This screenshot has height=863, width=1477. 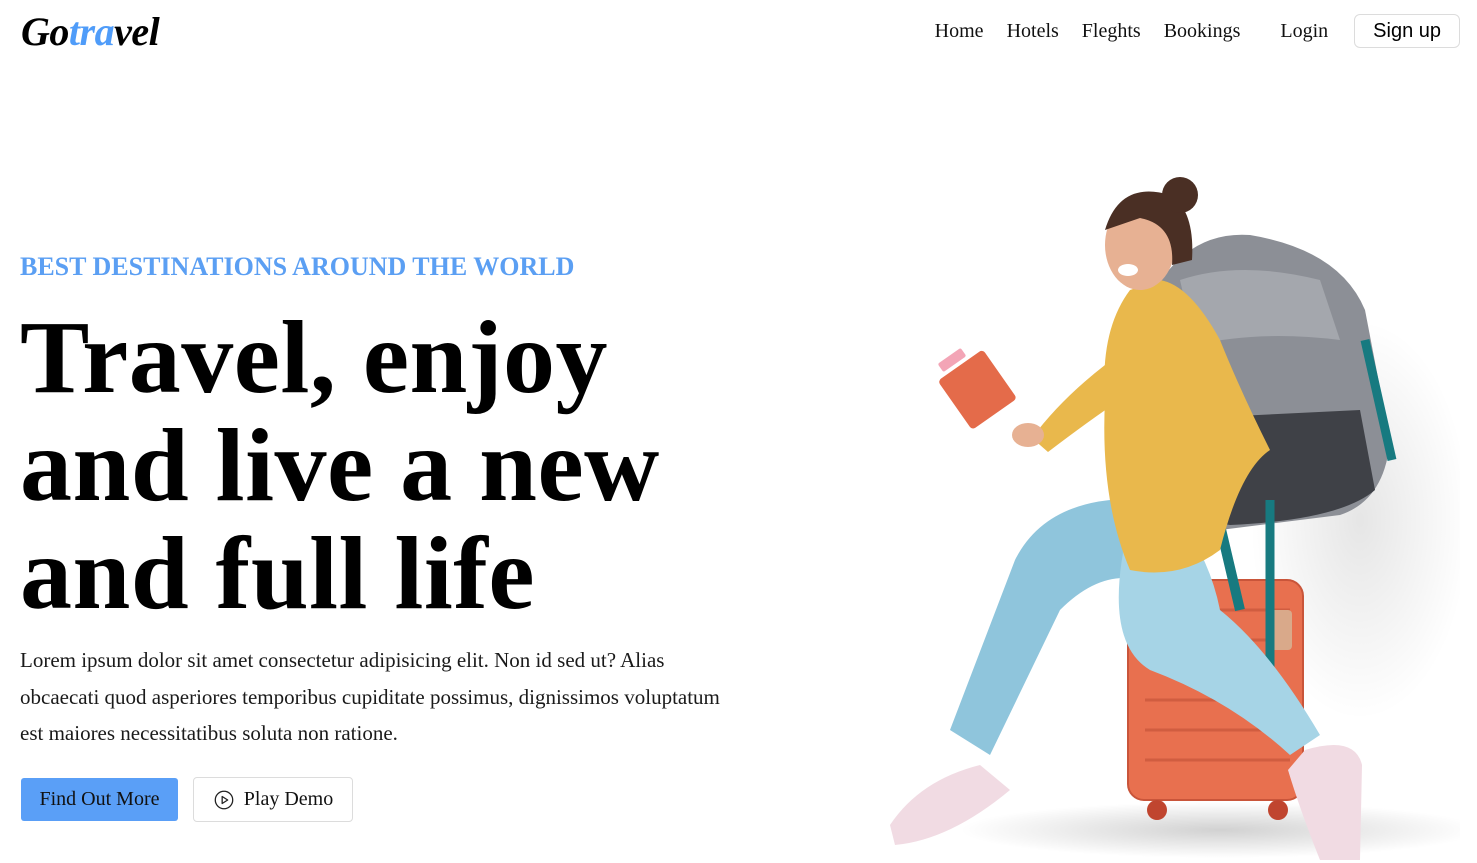 I want to click on headline-line-2: and live a new, so click(x=340, y=465).